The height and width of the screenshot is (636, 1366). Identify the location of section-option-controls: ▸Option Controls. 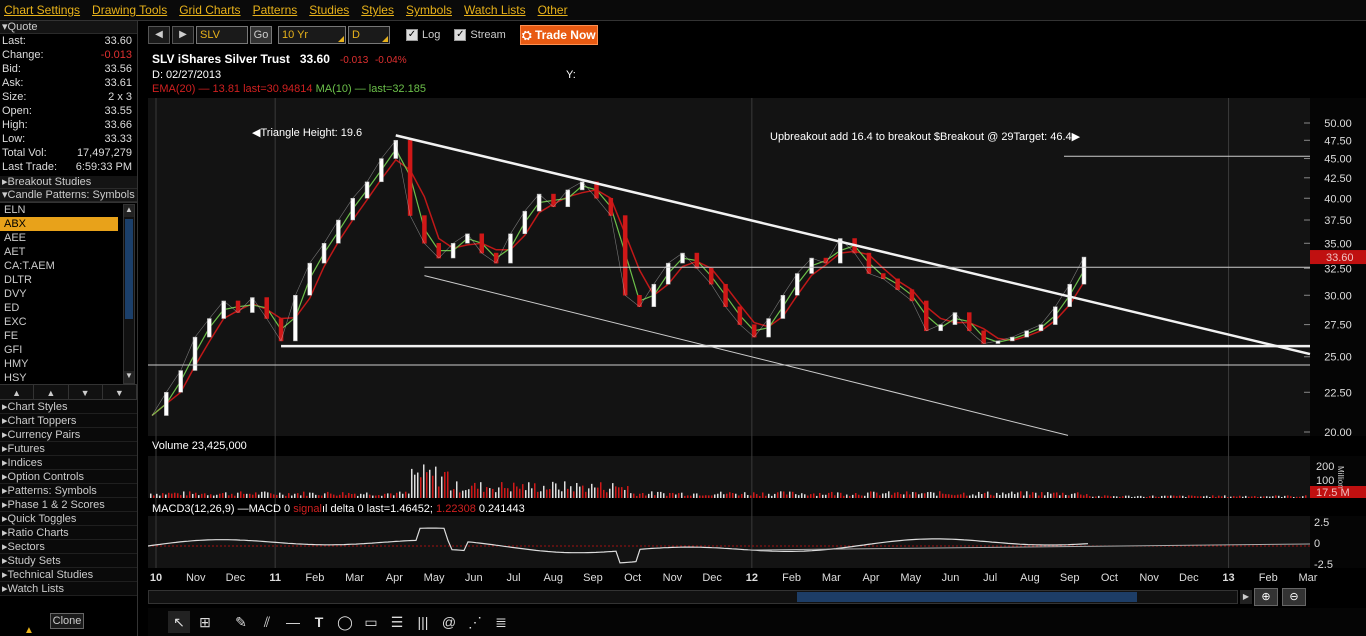
(68, 477).